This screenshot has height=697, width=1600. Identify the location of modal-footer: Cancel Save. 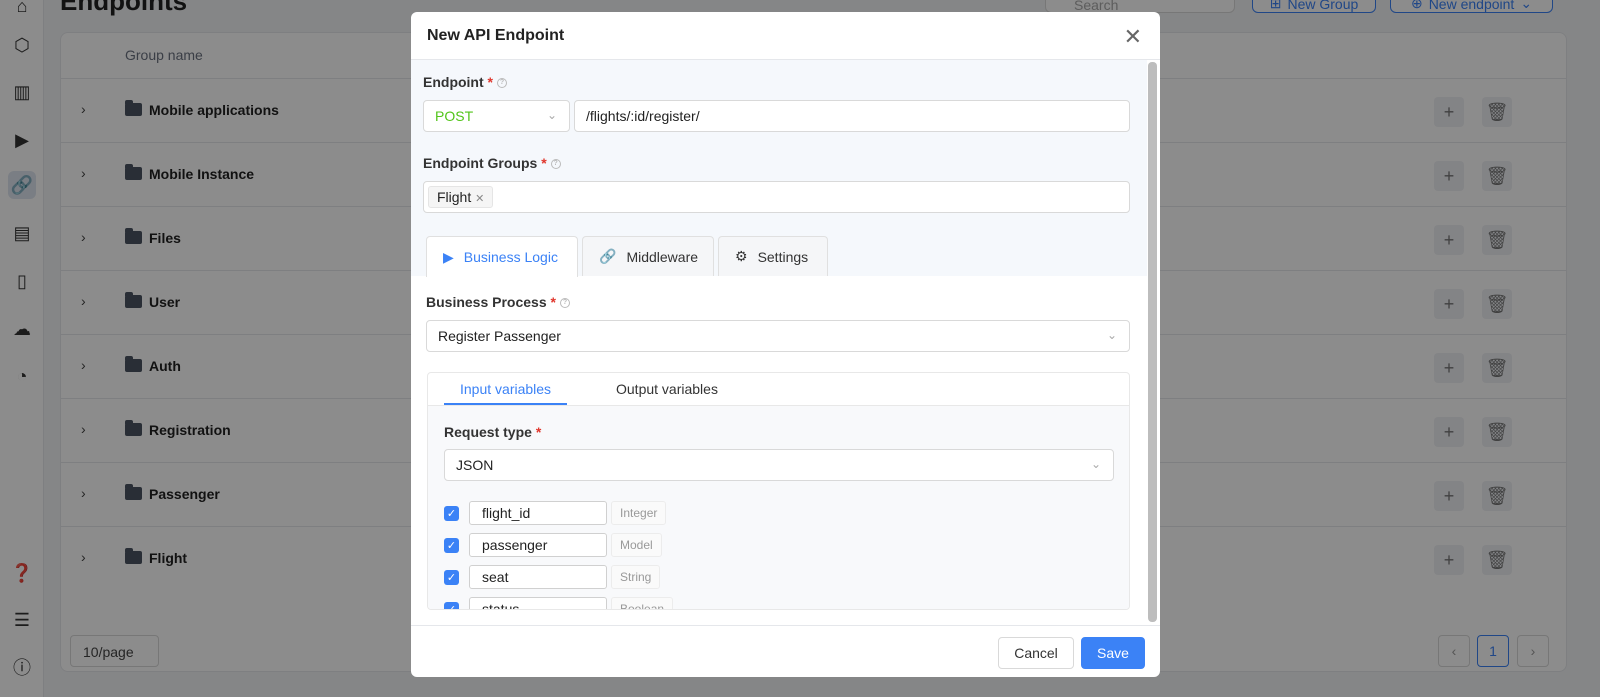
(785, 651).